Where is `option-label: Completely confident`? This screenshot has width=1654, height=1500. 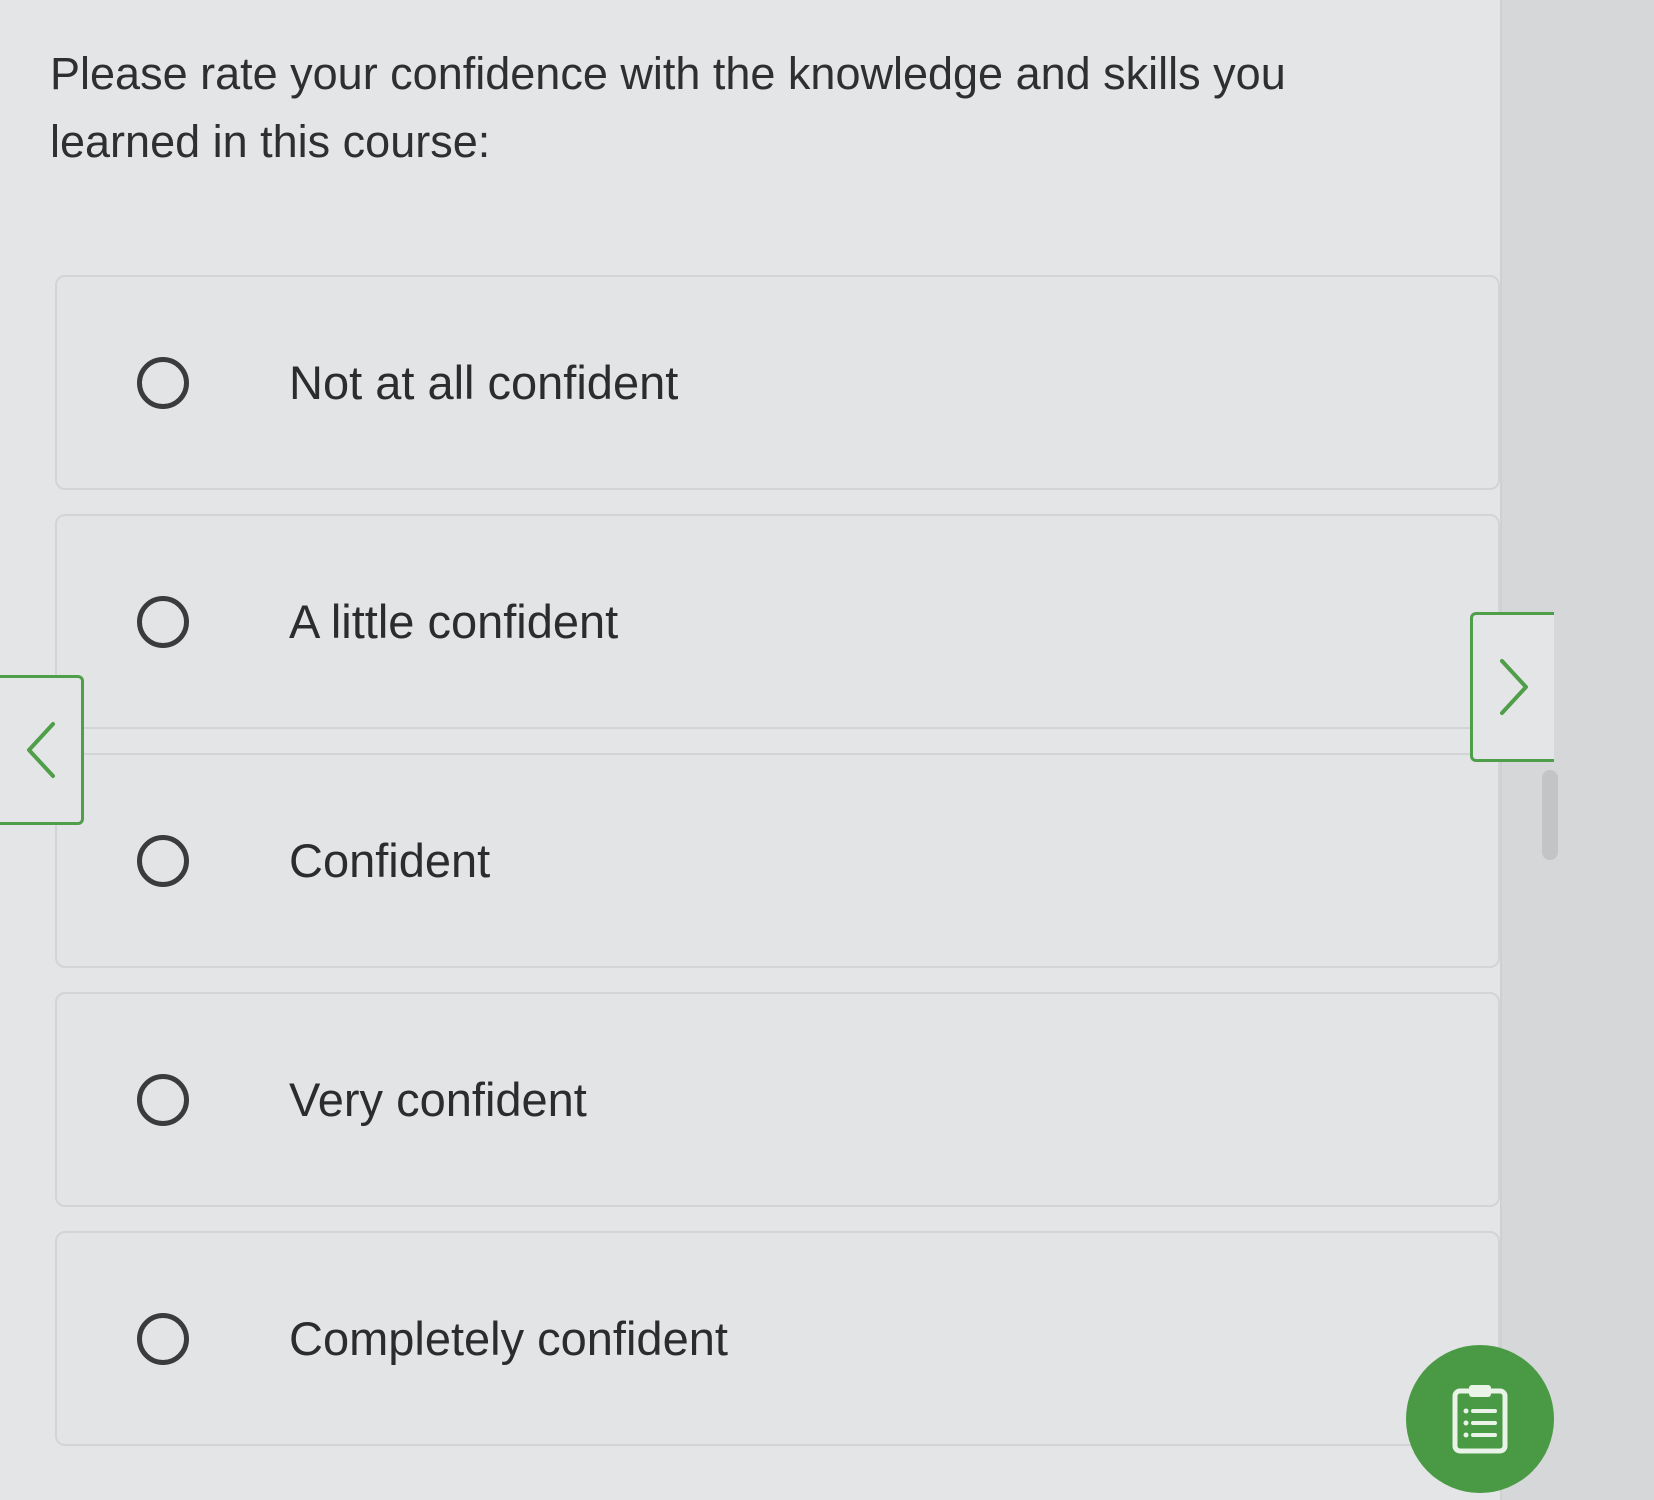
option-label: Completely confident is located at coordinates (508, 1338).